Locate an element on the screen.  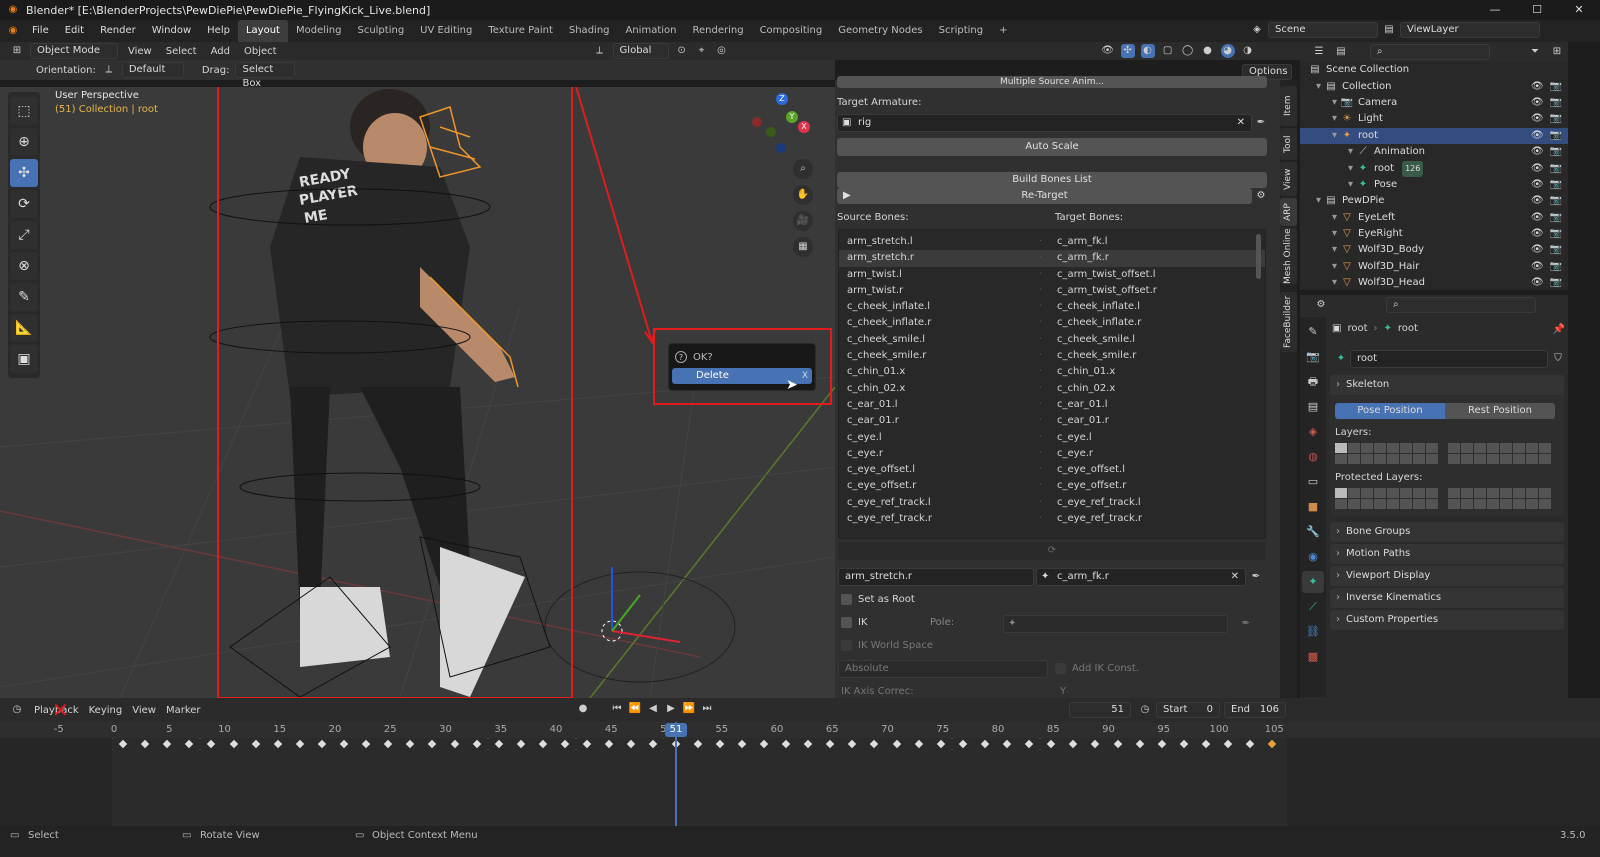
bone-map-row: c_cheek_inflate.l · c_cheek_inflate.l is located at coordinates (1052, 307).